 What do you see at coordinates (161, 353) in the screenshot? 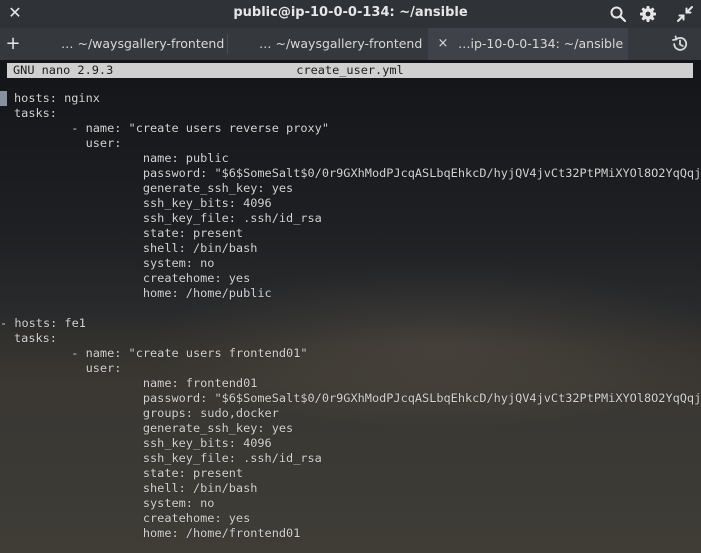
I see `file-line: - name: "create users frontend01"` at bounding box center [161, 353].